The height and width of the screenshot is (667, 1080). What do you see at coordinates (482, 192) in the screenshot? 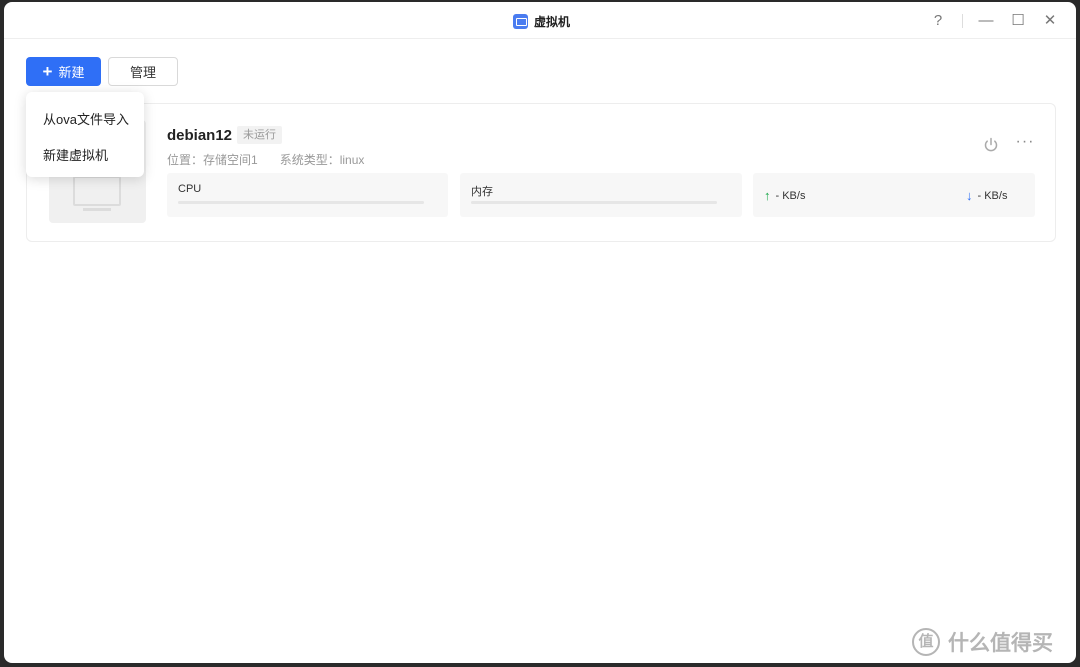
I see `memory-label: 内存` at bounding box center [482, 192].